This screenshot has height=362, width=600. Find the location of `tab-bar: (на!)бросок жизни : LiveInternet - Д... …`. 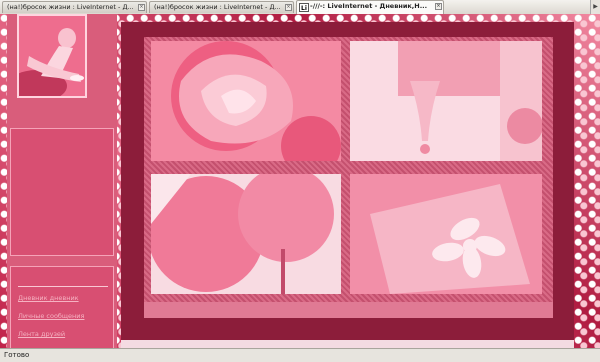

tab-bar: (на!)бросок жизни : LiveInternet - Д... … is located at coordinates (300, 7).